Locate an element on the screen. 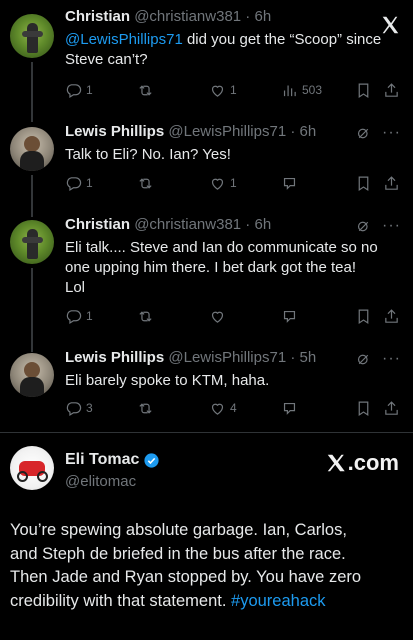 The width and height of the screenshot is (413, 640). x-com-logo: .com is located at coordinates (362, 463).